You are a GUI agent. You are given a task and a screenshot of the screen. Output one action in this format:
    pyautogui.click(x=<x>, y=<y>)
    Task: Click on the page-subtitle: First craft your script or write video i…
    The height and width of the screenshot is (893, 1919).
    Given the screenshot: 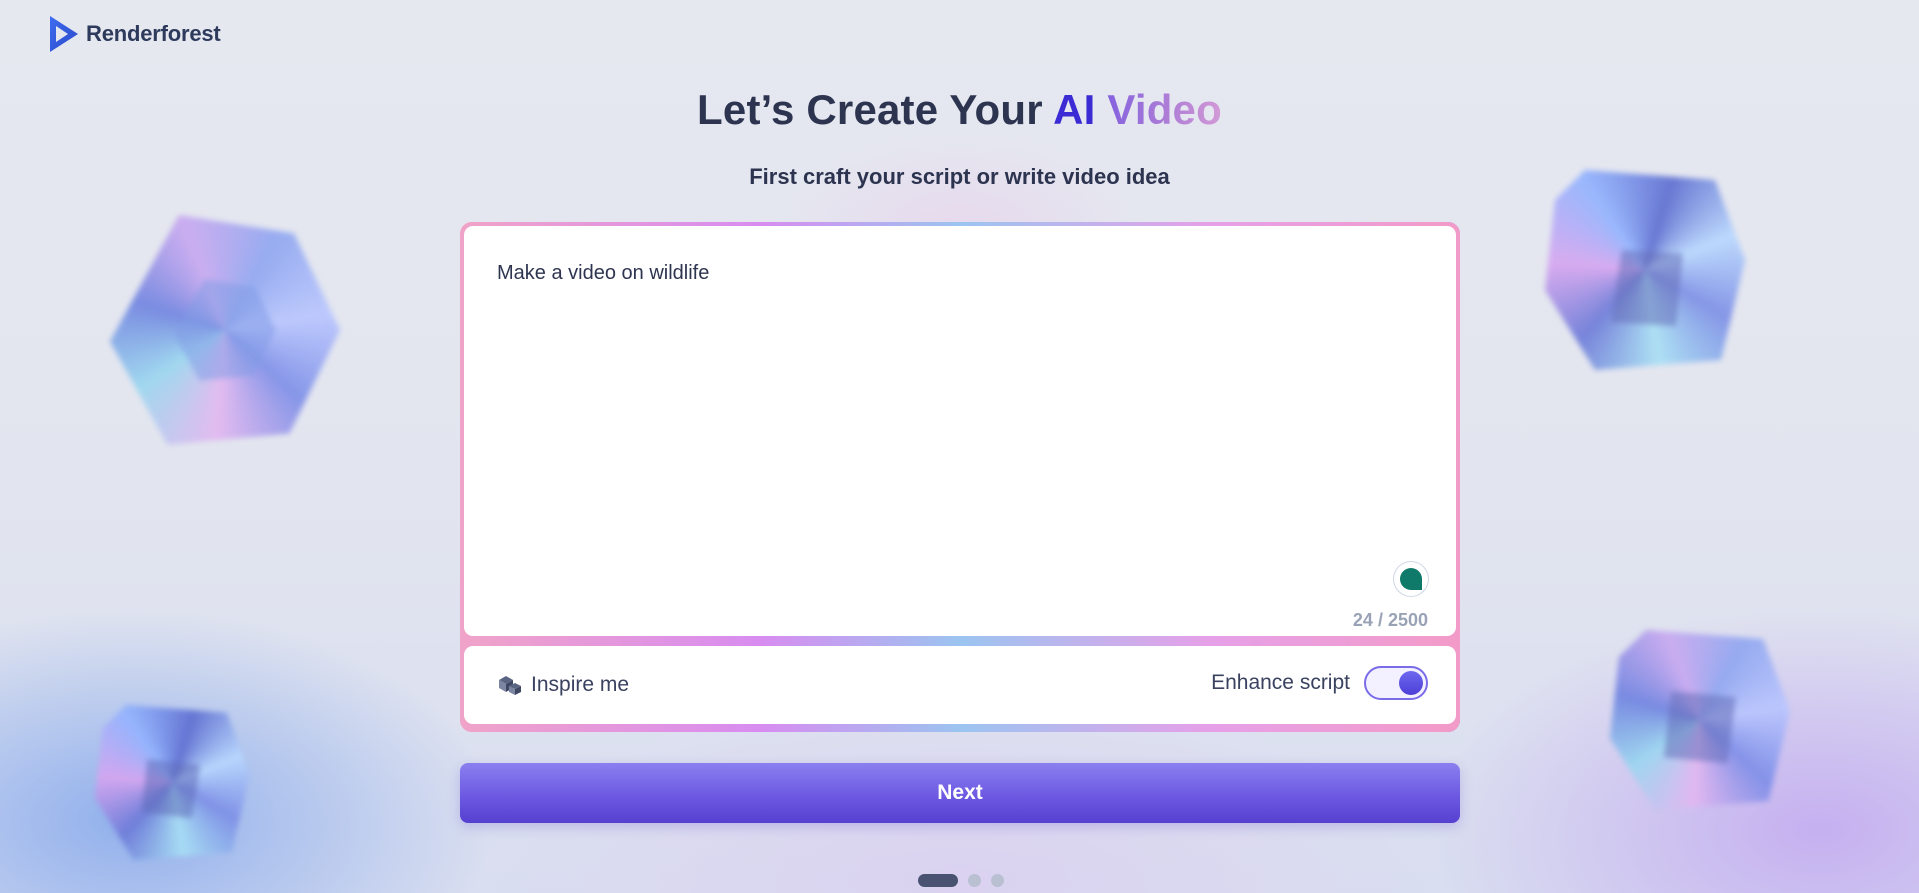 What is the action you would take?
    pyautogui.click(x=959, y=176)
    